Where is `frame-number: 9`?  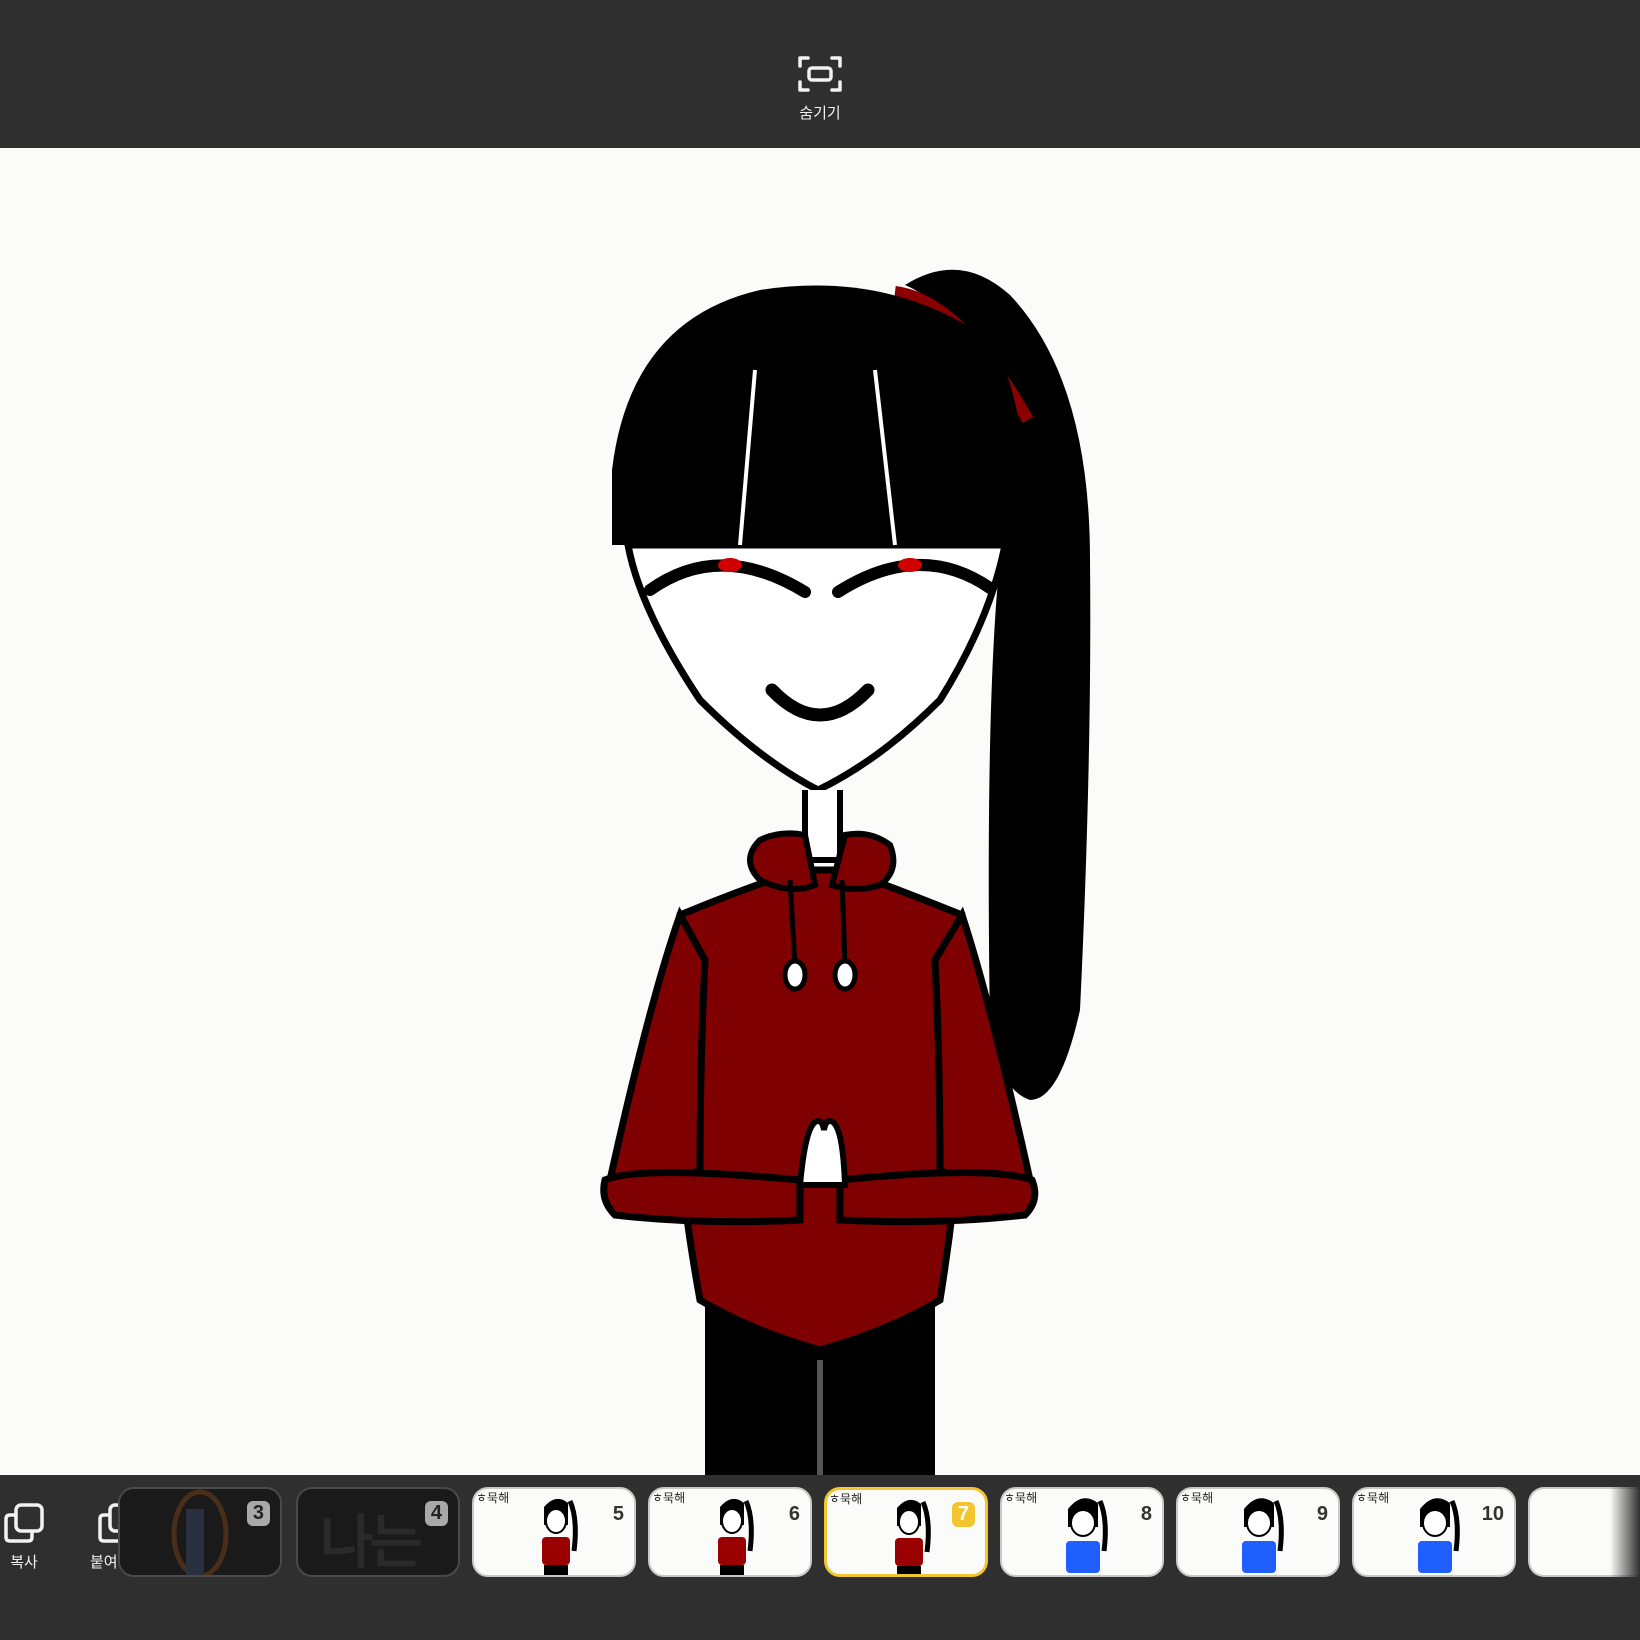
frame-number: 9 is located at coordinates (1322, 1514).